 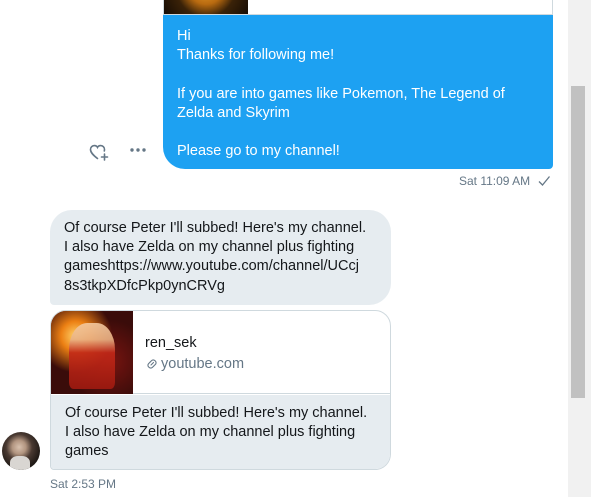 I want to click on scrollbar-thumb, so click(x=578, y=242).